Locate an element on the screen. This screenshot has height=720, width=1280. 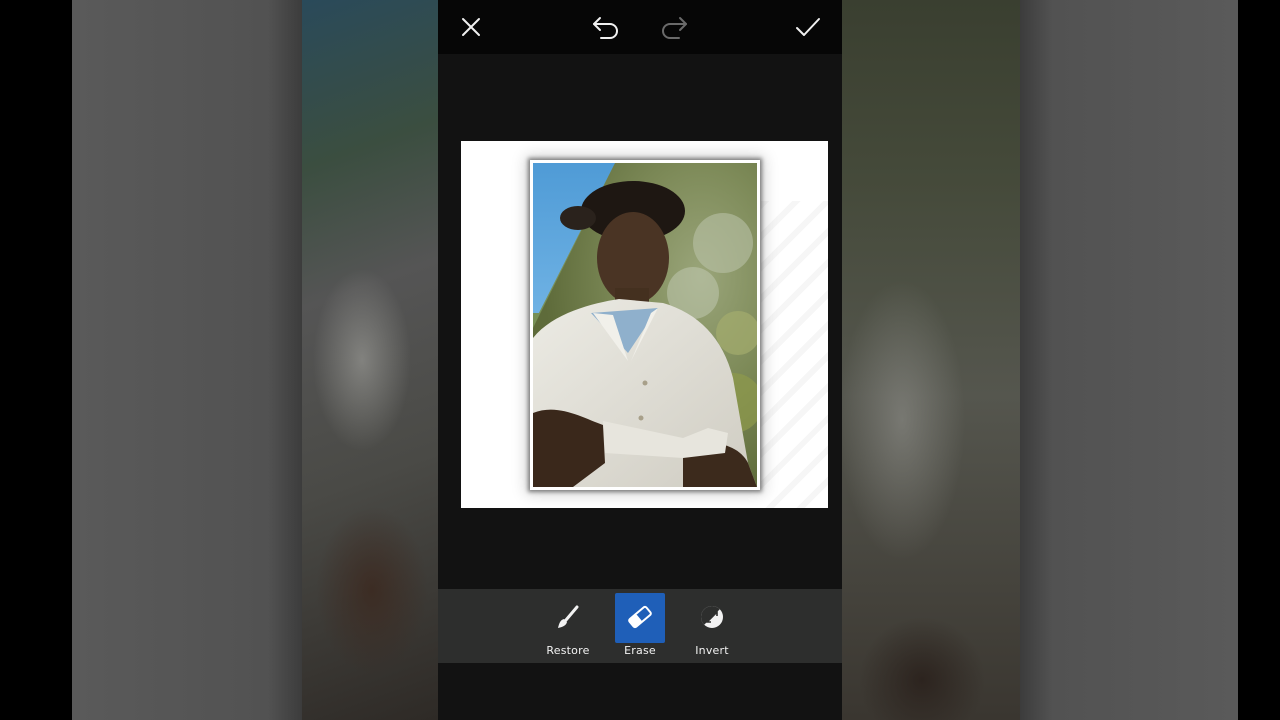
erase-tool-button: Erase is located at coordinates (640, 626).